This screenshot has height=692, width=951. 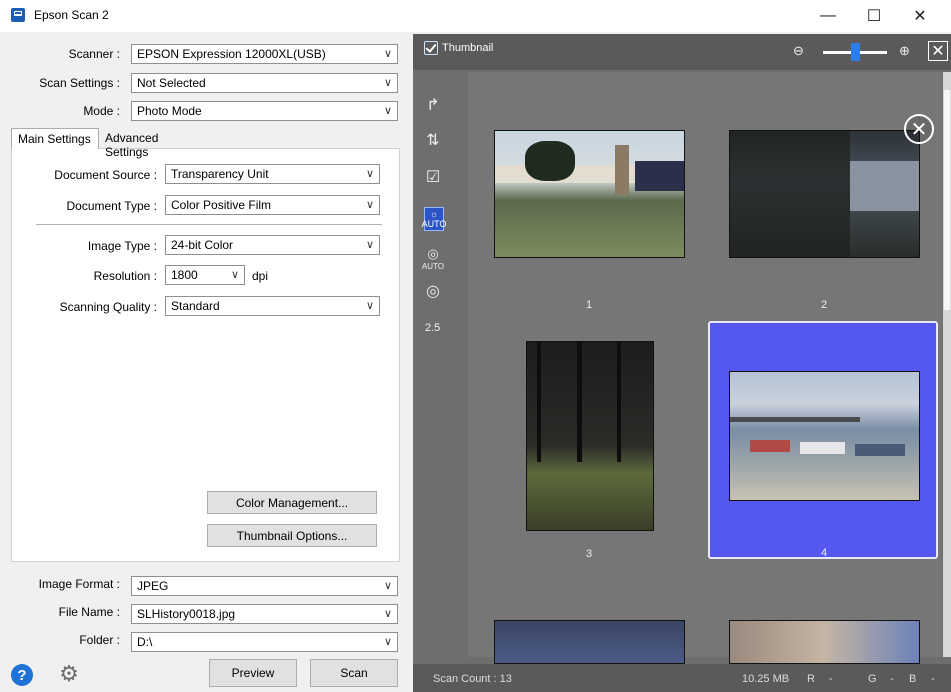 I want to click on rotate-icon: ↱, so click(x=433, y=105).